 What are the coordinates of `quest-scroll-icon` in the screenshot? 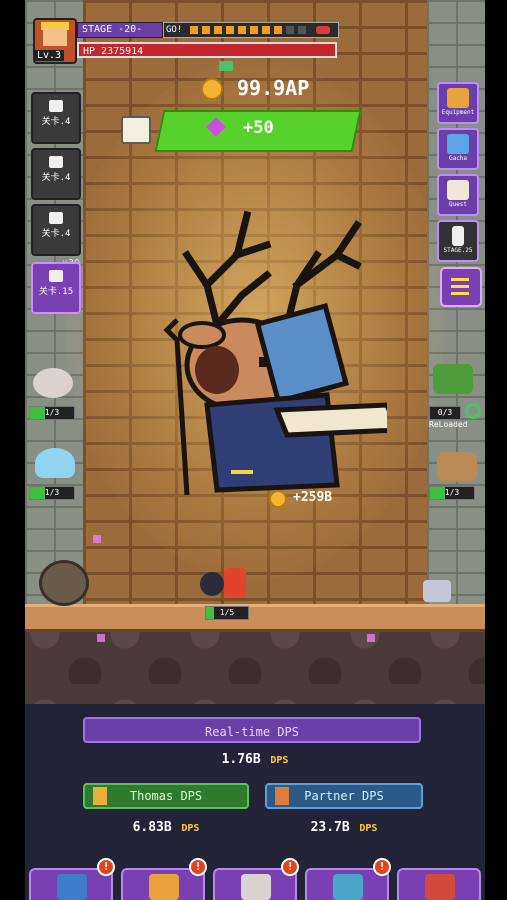 It's located at (458, 190).